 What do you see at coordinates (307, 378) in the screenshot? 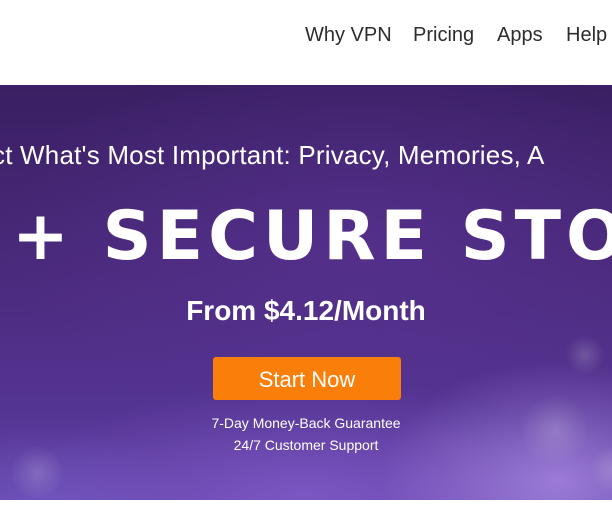
I see `start-now-button: Start Now` at bounding box center [307, 378].